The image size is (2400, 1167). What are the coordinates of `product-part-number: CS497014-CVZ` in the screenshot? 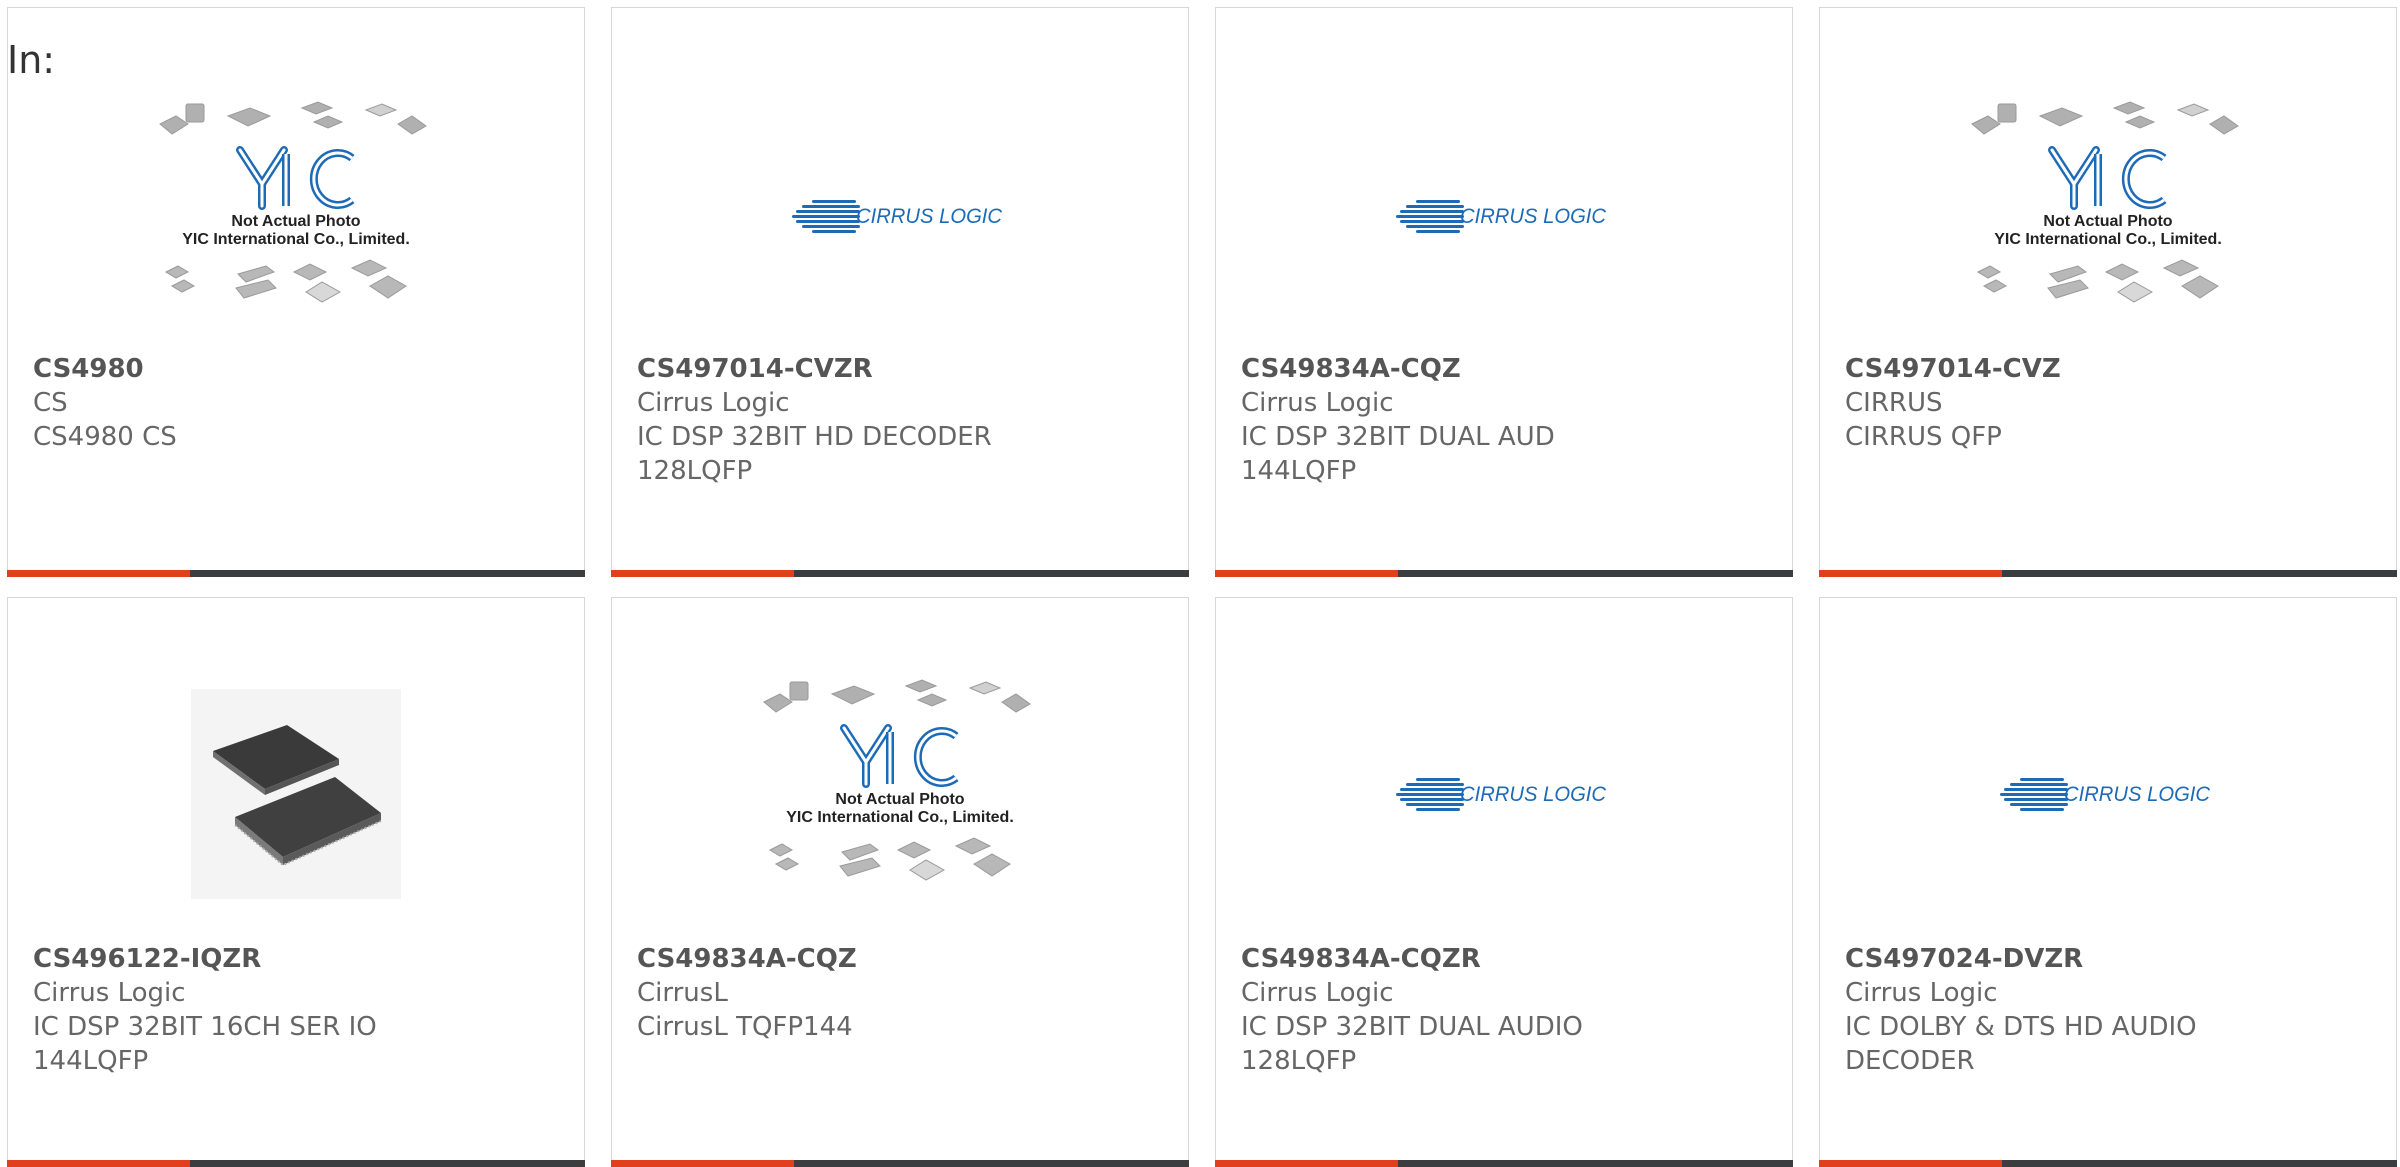 It's located at (2110, 369).